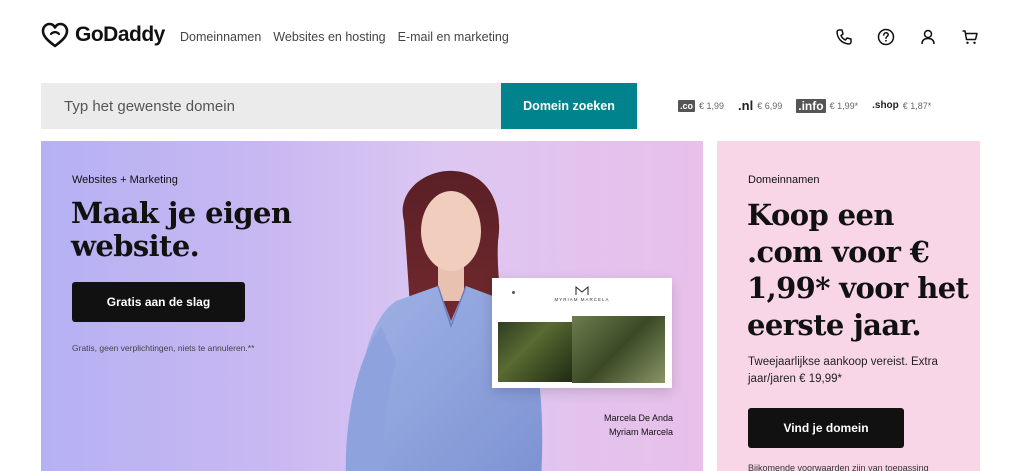 Image resolution: width=1024 pixels, height=471 pixels. Describe the element at coordinates (687, 105) in the screenshot. I see `tld-badge: .co` at that location.